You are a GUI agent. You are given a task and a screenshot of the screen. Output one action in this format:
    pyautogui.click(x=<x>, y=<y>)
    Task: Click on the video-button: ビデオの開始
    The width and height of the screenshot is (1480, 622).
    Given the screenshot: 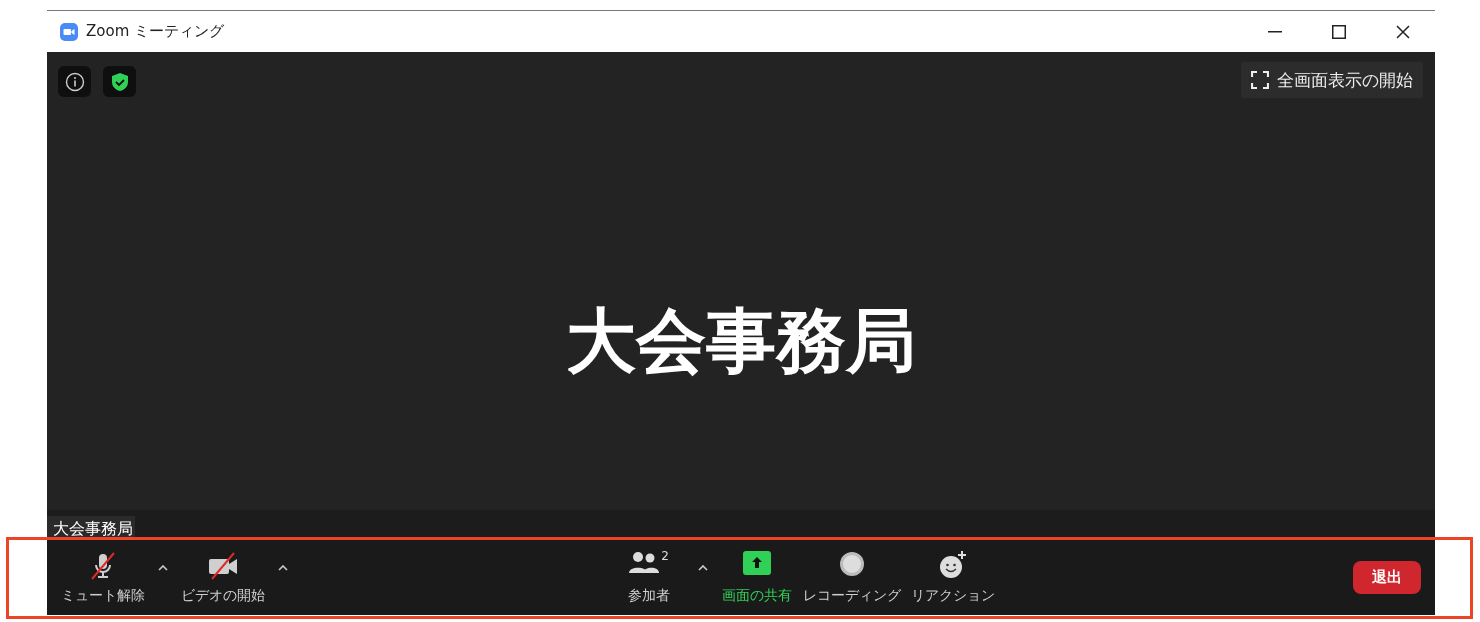 What is the action you would take?
    pyautogui.click(x=223, y=577)
    